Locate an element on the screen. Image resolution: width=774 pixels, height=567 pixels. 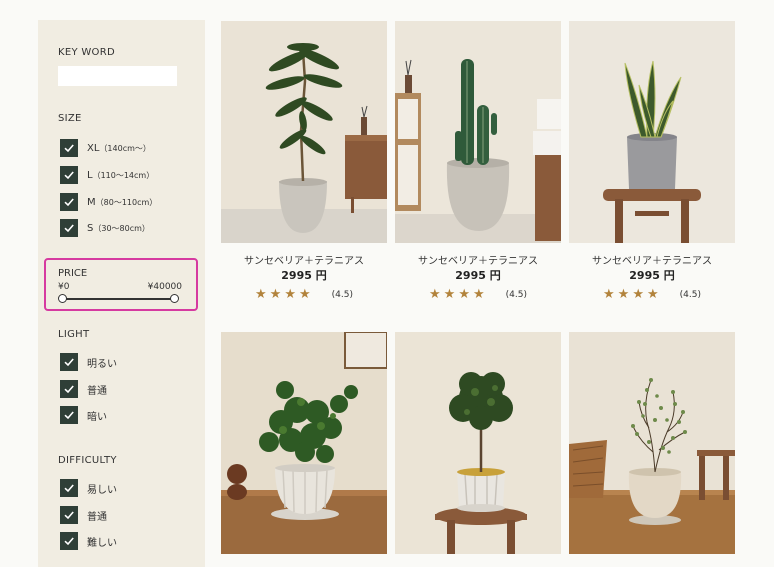
difficulty-option-normal: 普通 is located at coordinates (83, 515).